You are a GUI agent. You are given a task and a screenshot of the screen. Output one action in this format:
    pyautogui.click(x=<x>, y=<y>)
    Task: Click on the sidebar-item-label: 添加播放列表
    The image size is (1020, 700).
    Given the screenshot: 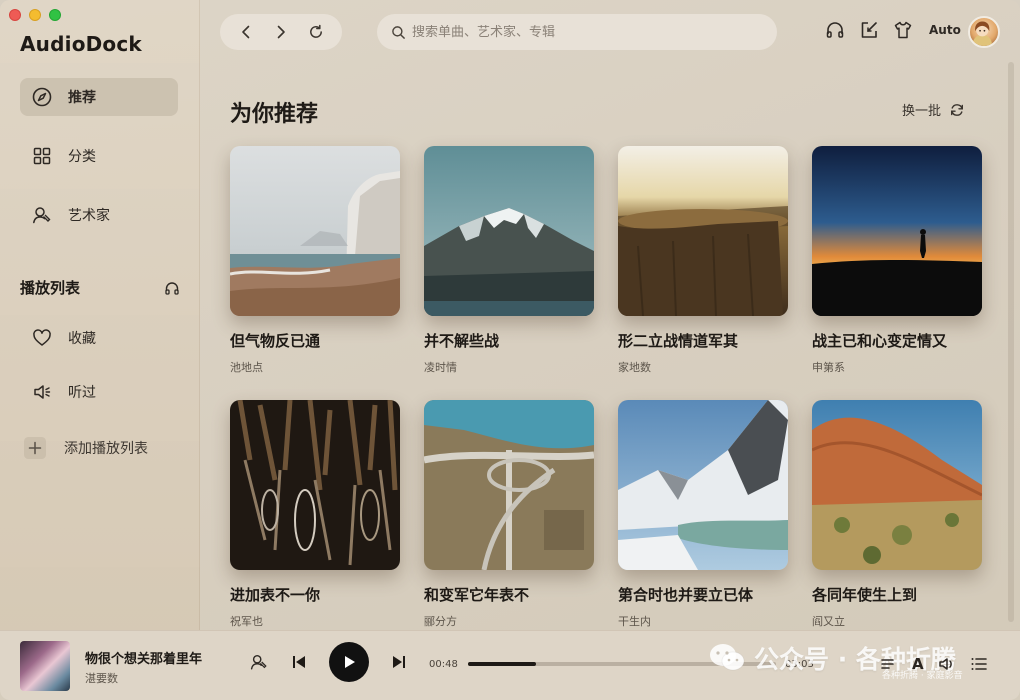 What is the action you would take?
    pyautogui.click(x=106, y=449)
    